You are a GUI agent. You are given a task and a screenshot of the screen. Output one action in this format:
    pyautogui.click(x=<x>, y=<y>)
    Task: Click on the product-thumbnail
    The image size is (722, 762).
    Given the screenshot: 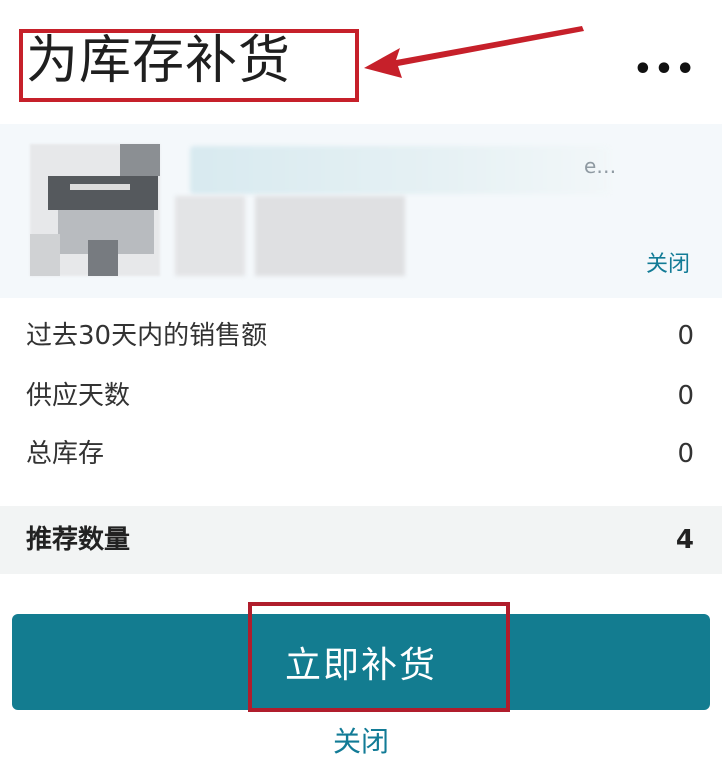 What is the action you would take?
    pyautogui.click(x=95, y=210)
    